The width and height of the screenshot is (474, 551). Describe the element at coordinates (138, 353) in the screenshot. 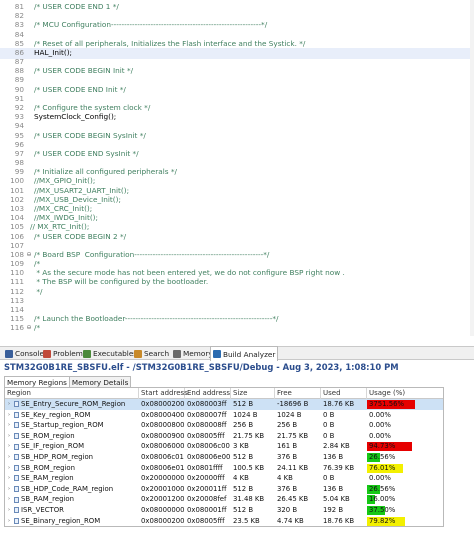

I see `search-icon` at that location.